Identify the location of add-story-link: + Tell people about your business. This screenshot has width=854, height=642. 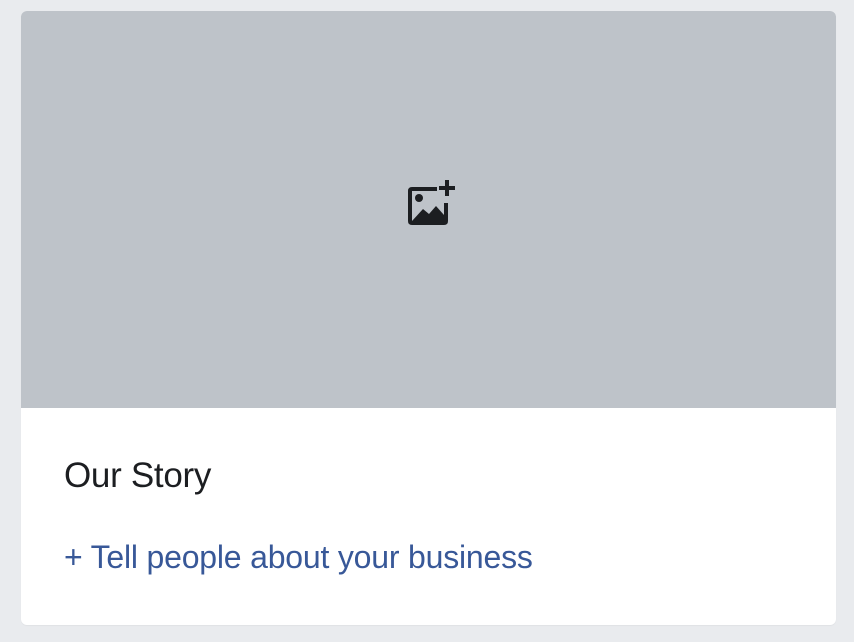
(298, 557).